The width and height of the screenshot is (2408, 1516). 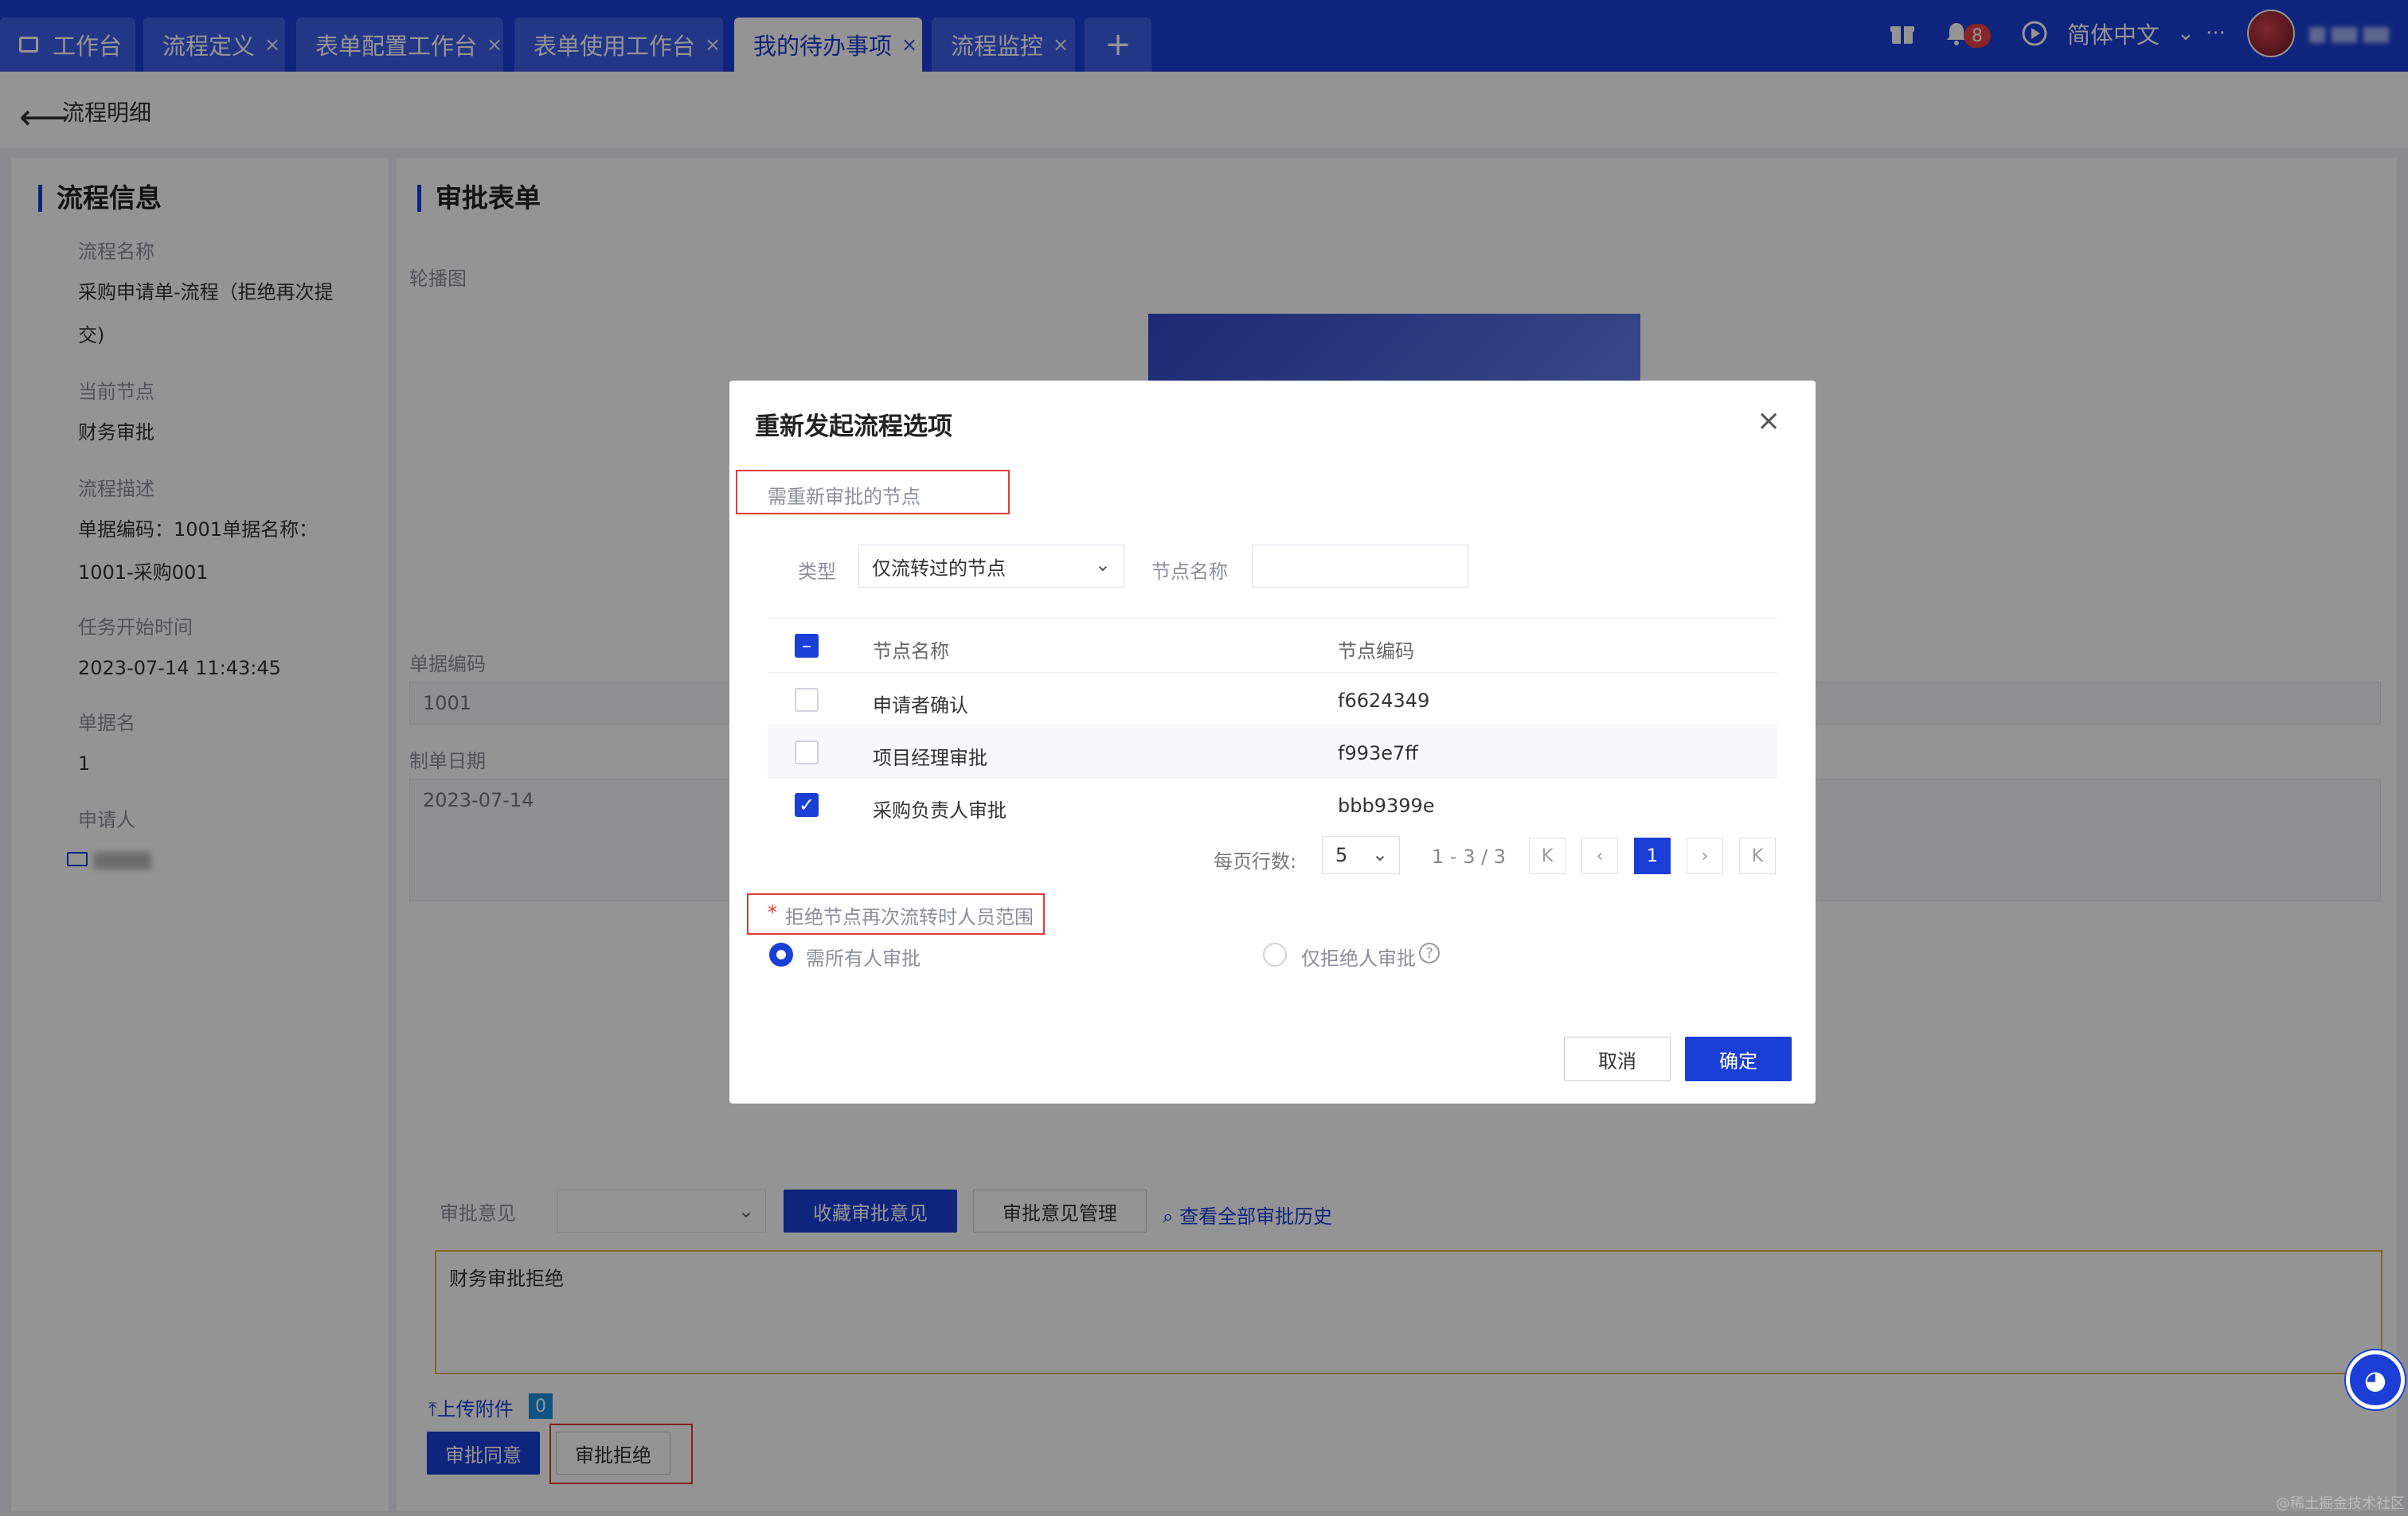 I want to click on page-range: 1 - 3 / 3, so click(x=1469, y=857).